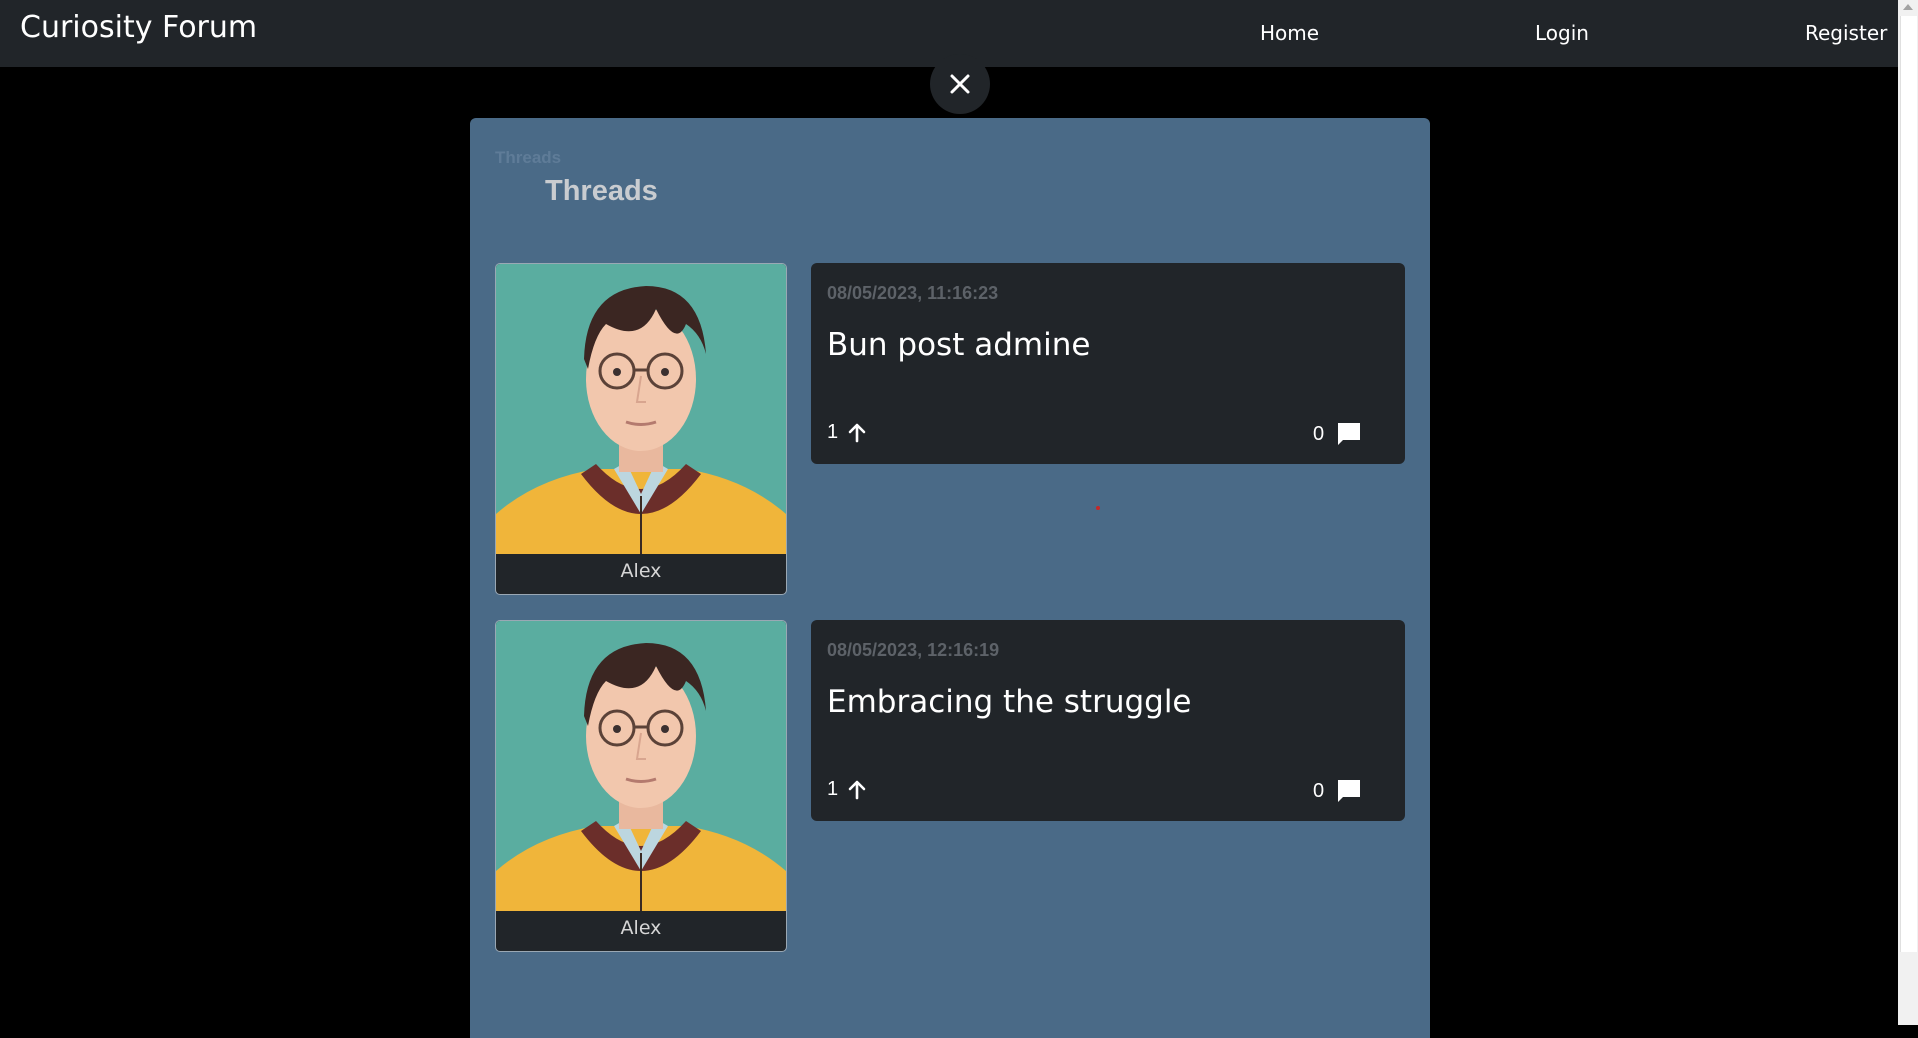  Describe the element at coordinates (1289, 33) in the screenshot. I see `nav-home-link: Home` at that location.